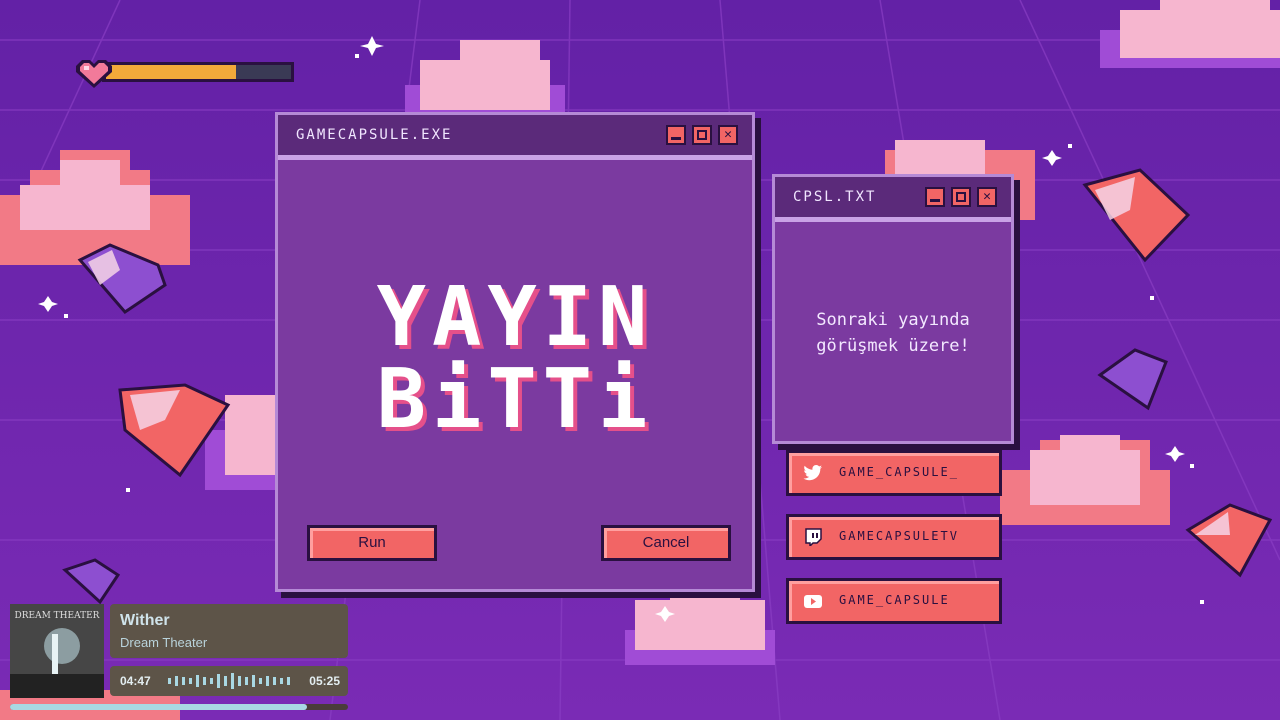  I want to click on window-title: CPSL.TXT, so click(835, 197).